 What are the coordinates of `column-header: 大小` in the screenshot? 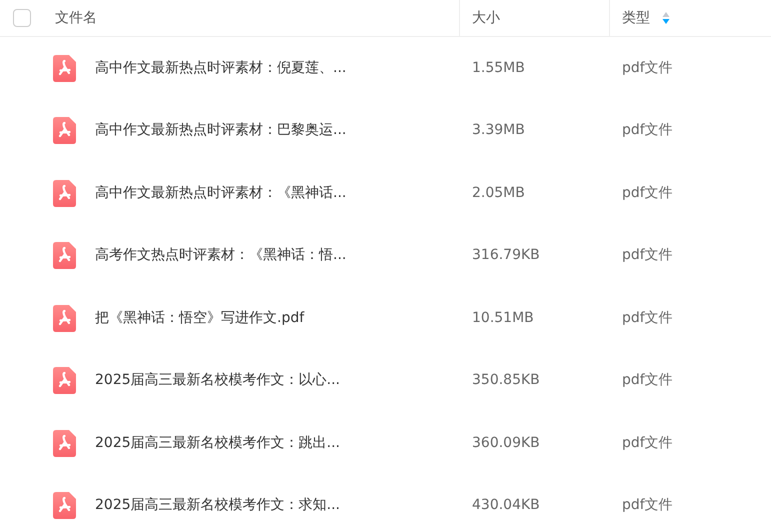 It's located at (486, 18).